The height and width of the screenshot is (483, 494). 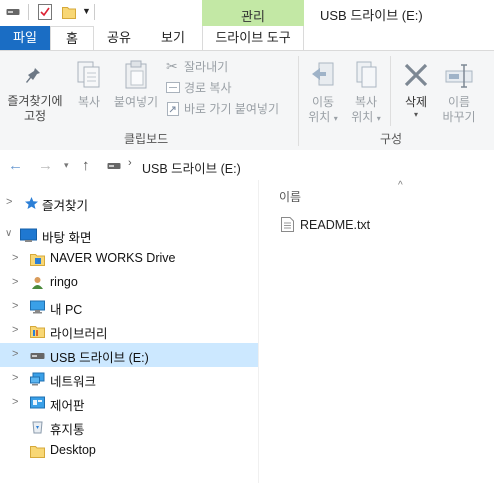 What do you see at coordinates (366, 102) in the screenshot?
I see `copy-to-label-line1: 복사` at bounding box center [366, 102].